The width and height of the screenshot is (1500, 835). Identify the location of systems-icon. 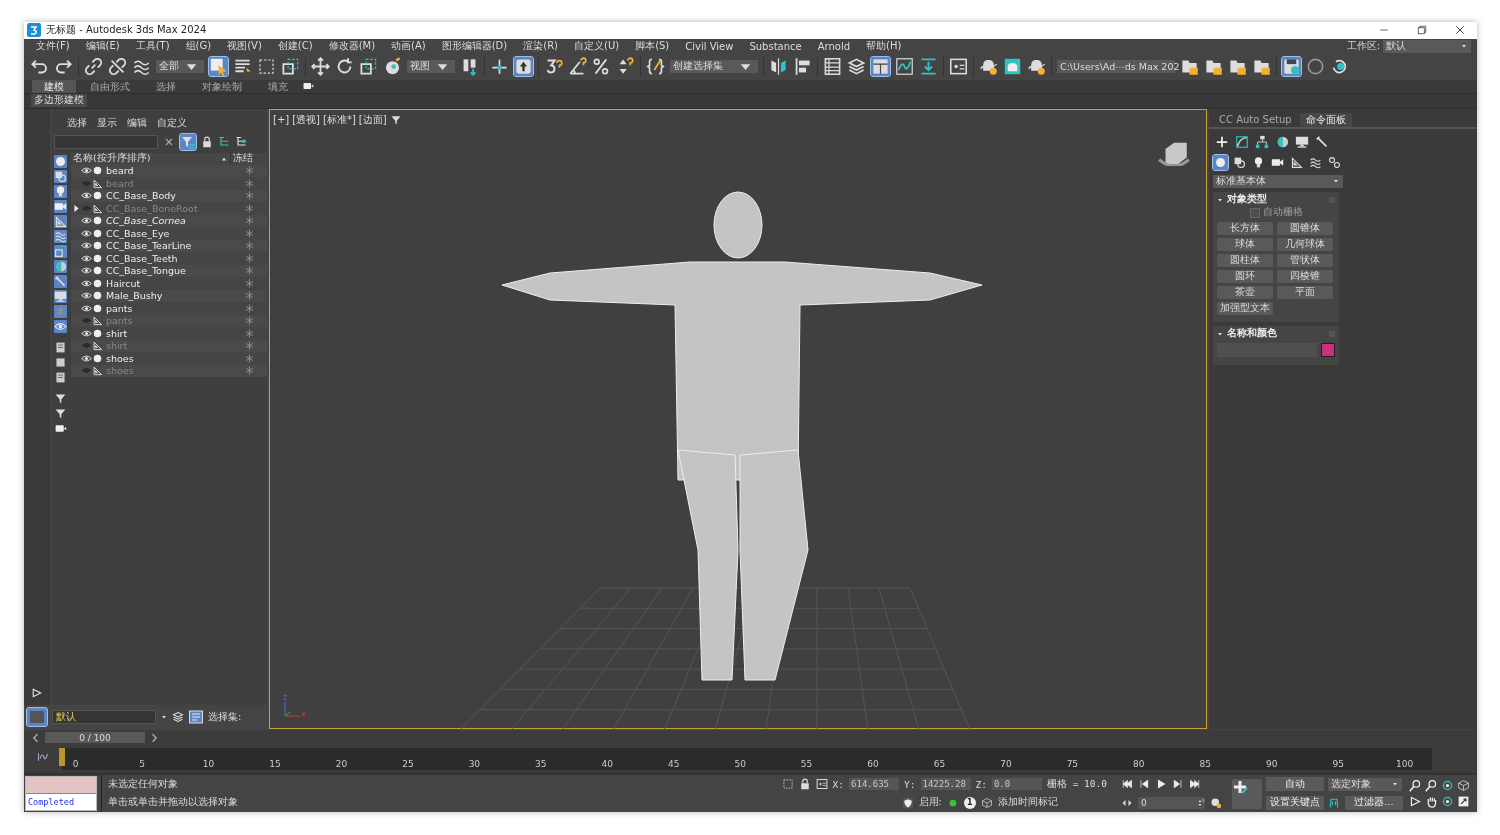
(1334, 162).